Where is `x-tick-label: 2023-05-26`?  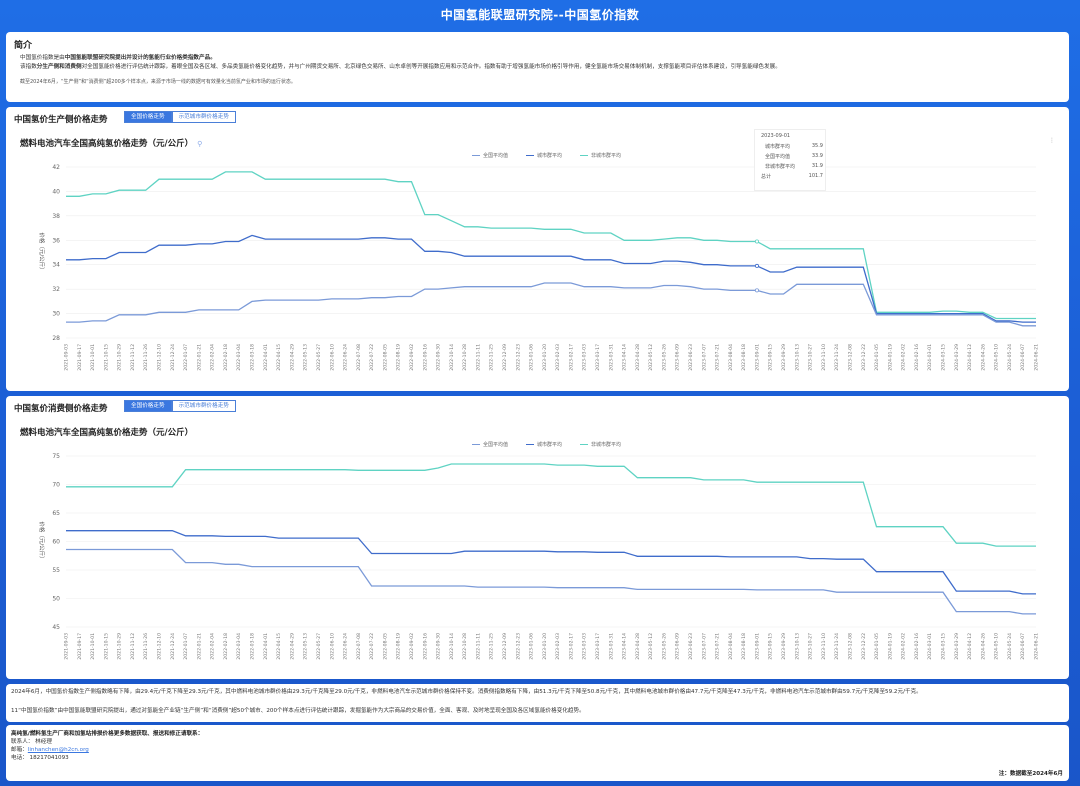
x-tick-label: 2023-05-26 is located at coordinates (664, 357).